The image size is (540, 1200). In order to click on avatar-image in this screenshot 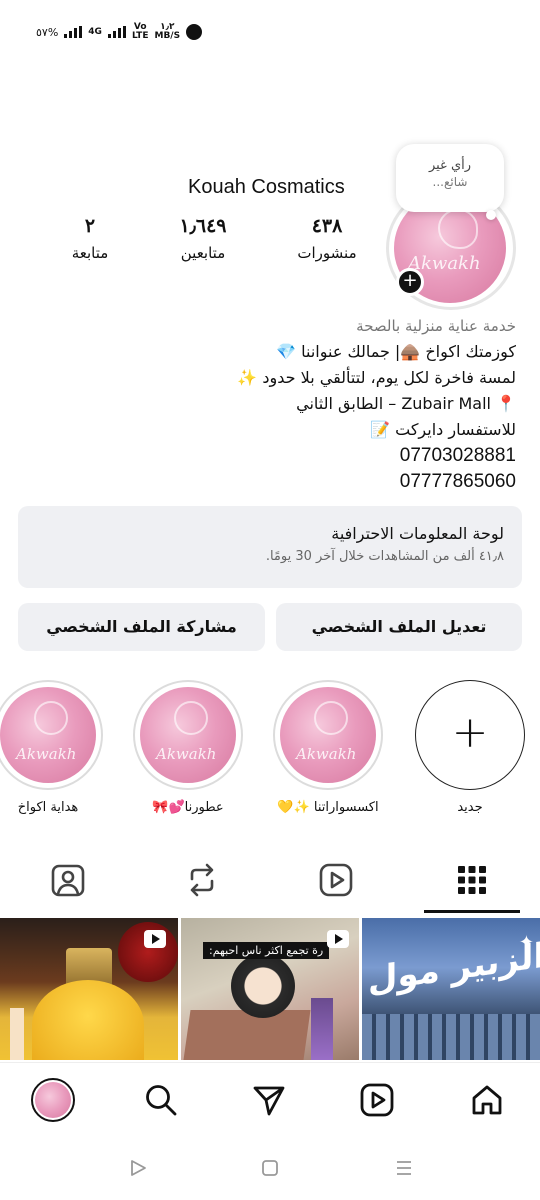, I will do `click(53, 1100)`.